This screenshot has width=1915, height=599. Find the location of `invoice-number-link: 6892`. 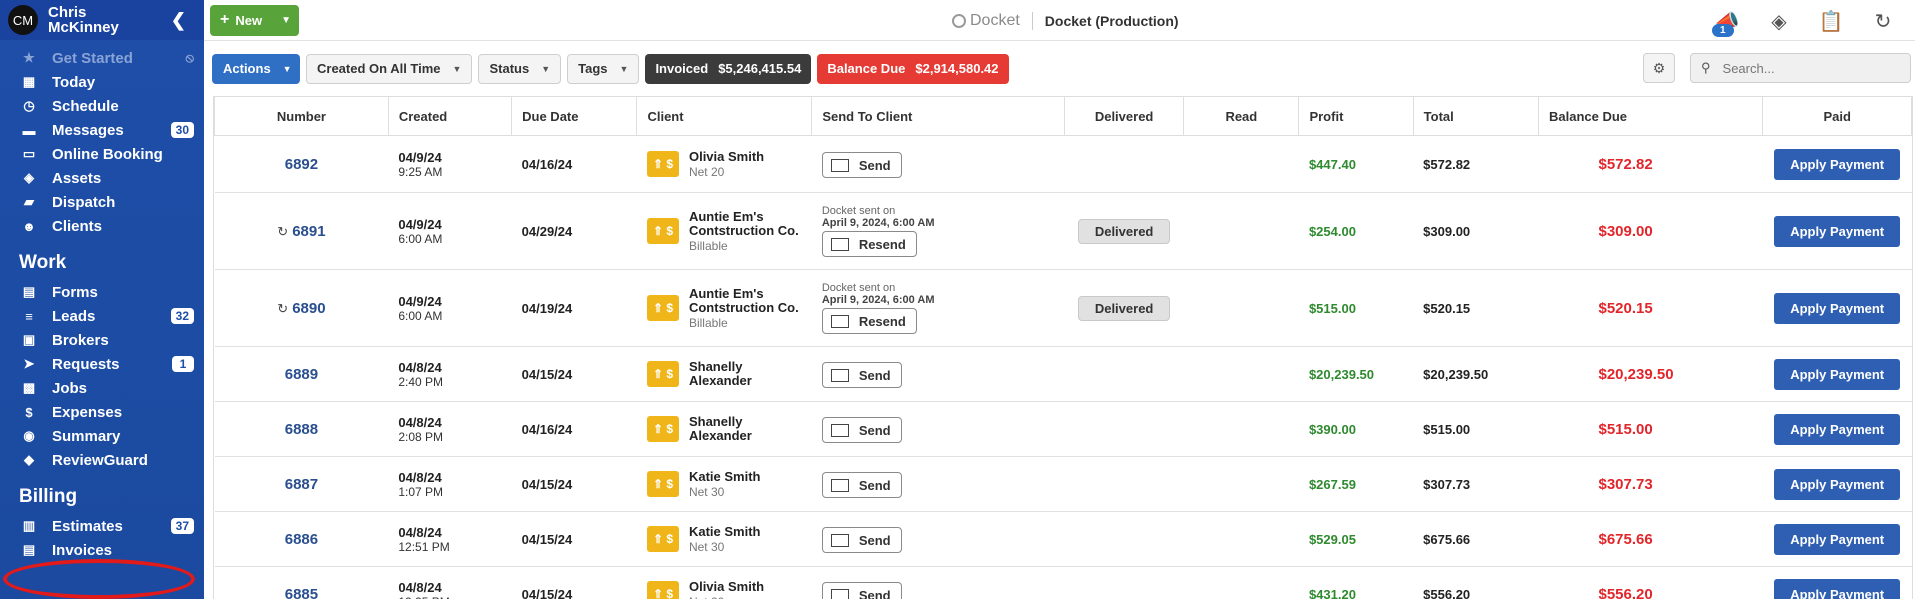

invoice-number-link: 6892 is located at coordinates (301, 164).